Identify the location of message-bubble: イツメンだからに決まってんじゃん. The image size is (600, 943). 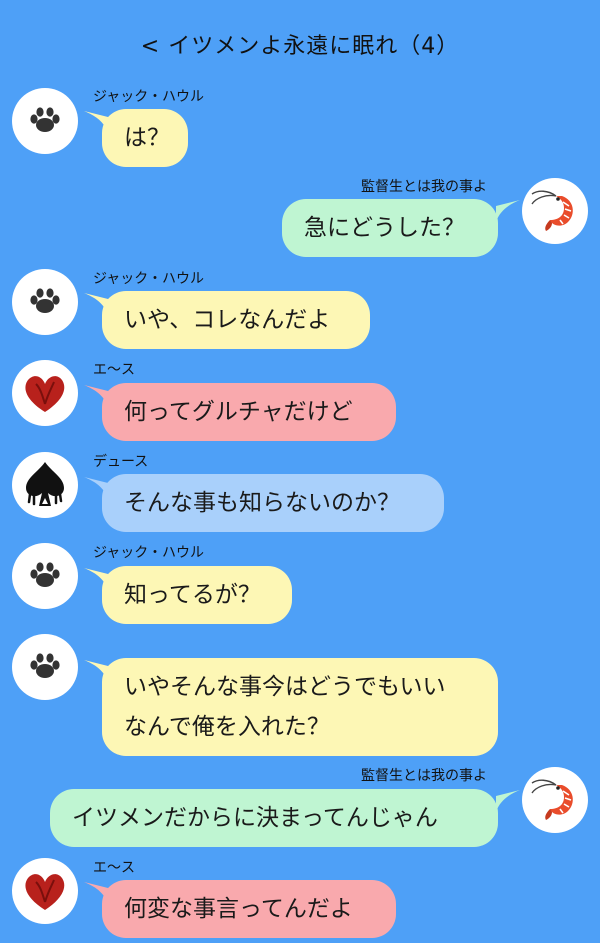
(274, 818).